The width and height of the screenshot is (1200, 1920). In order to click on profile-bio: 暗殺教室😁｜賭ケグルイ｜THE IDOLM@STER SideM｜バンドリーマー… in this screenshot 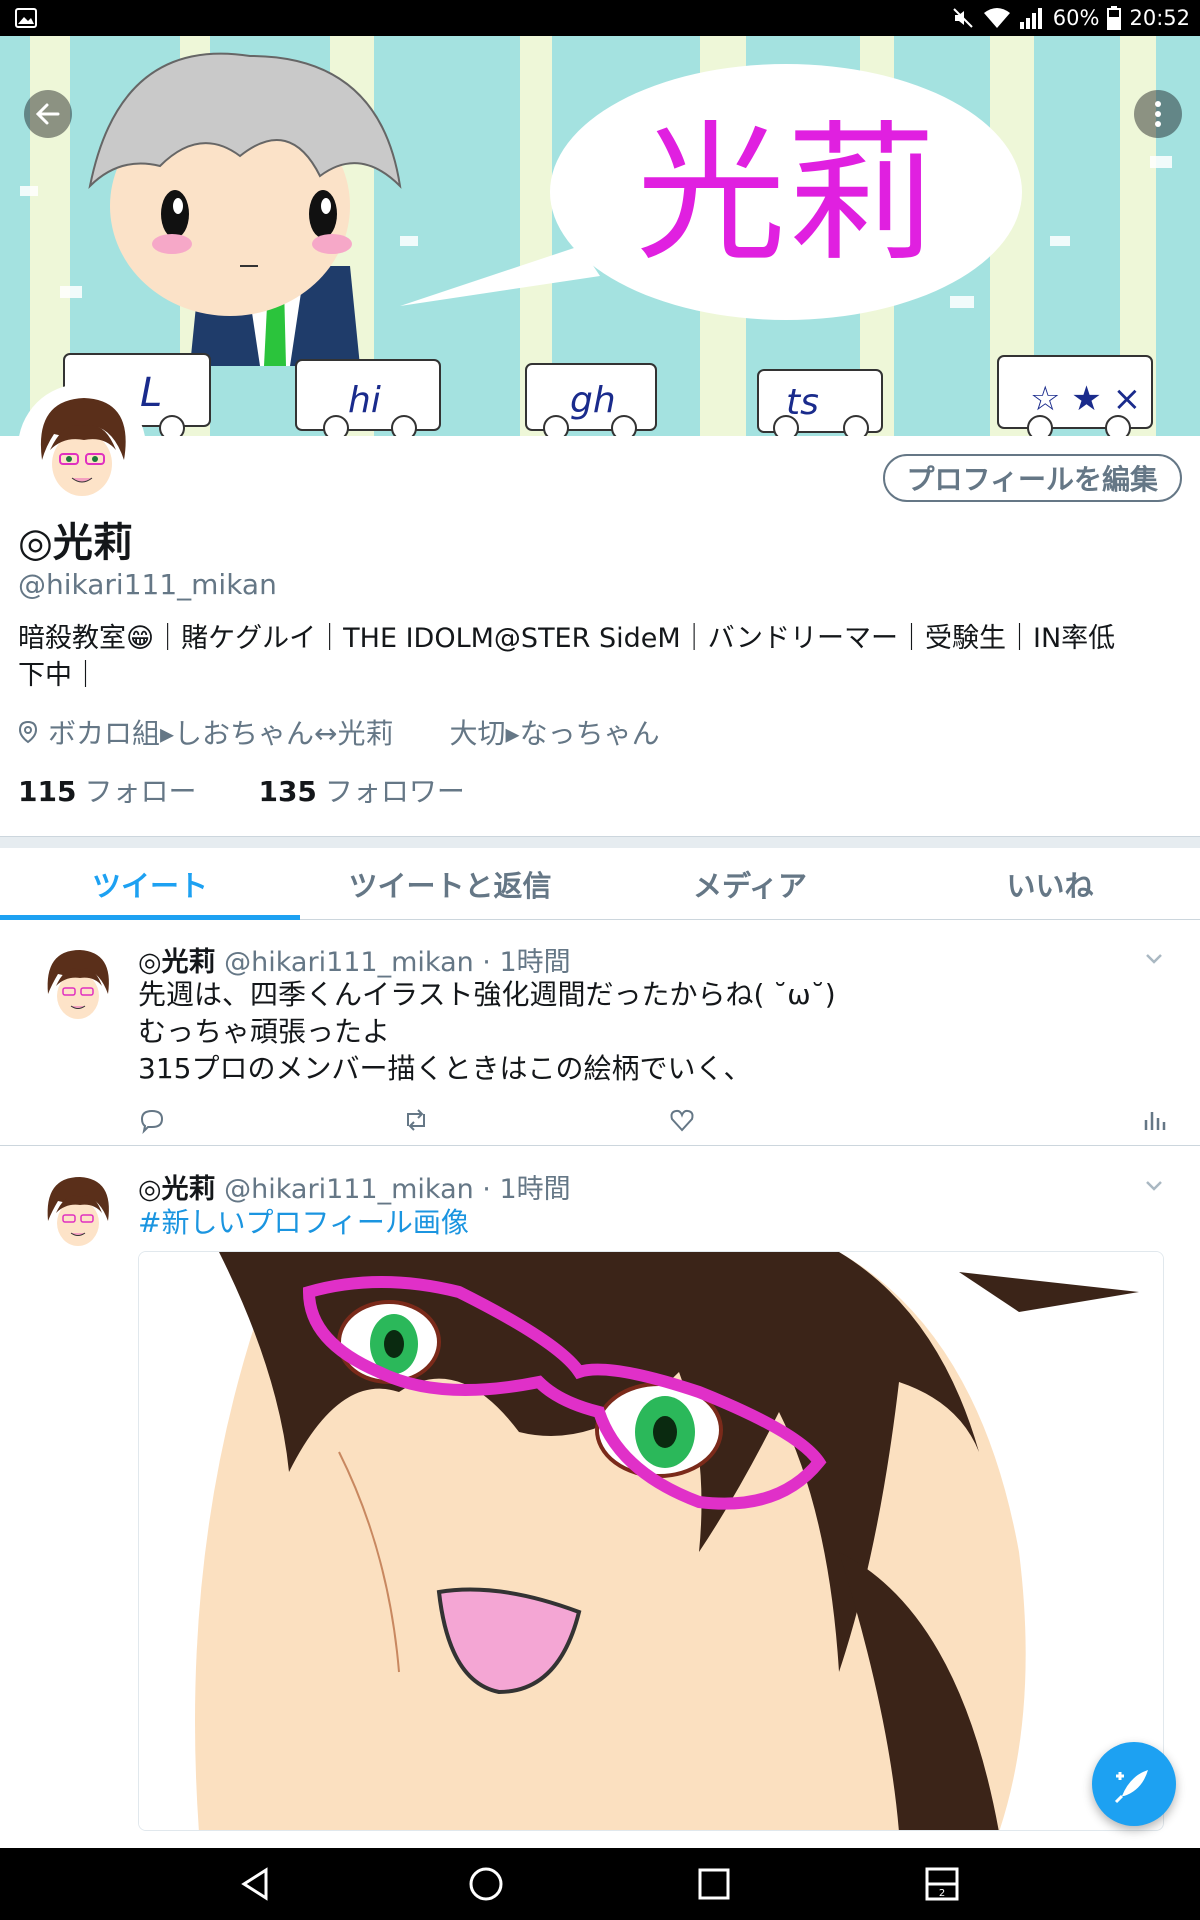, I will do `click(603, 657)`.